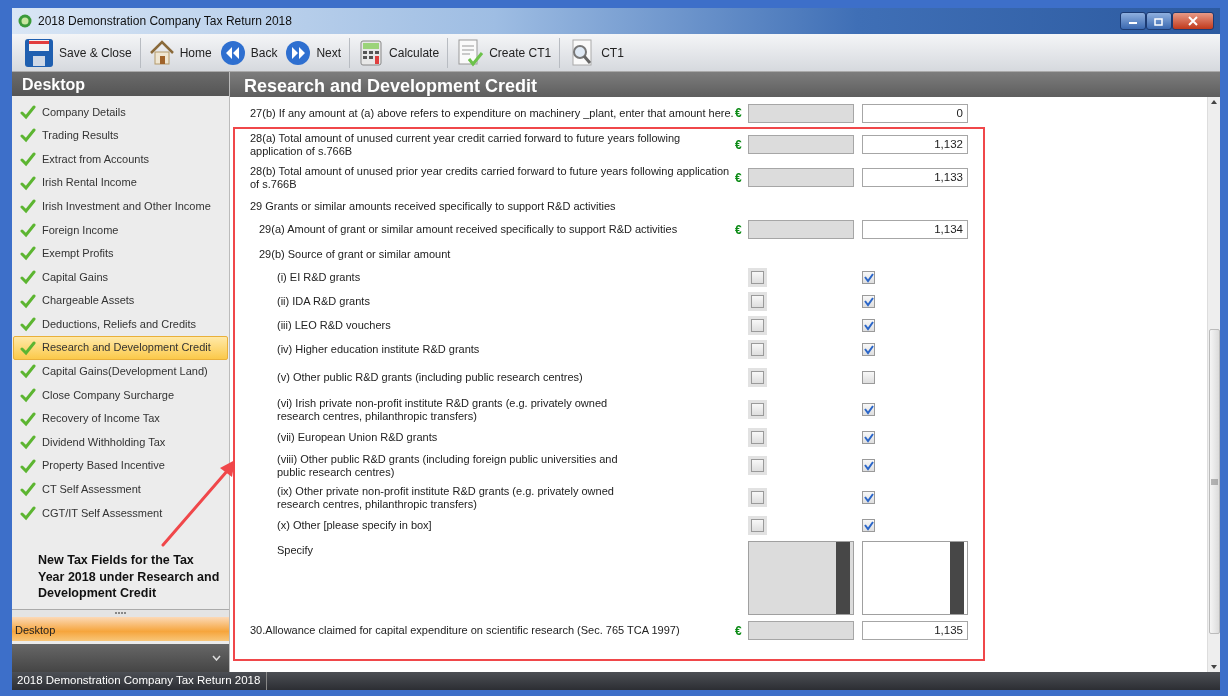 This screenshot has width=1228, height=696. What do you see at coordinates (120, 206) in the screenshot?
I see `sidebar-item: Irish Investment and Other Income` at bounding box center [120, 206].